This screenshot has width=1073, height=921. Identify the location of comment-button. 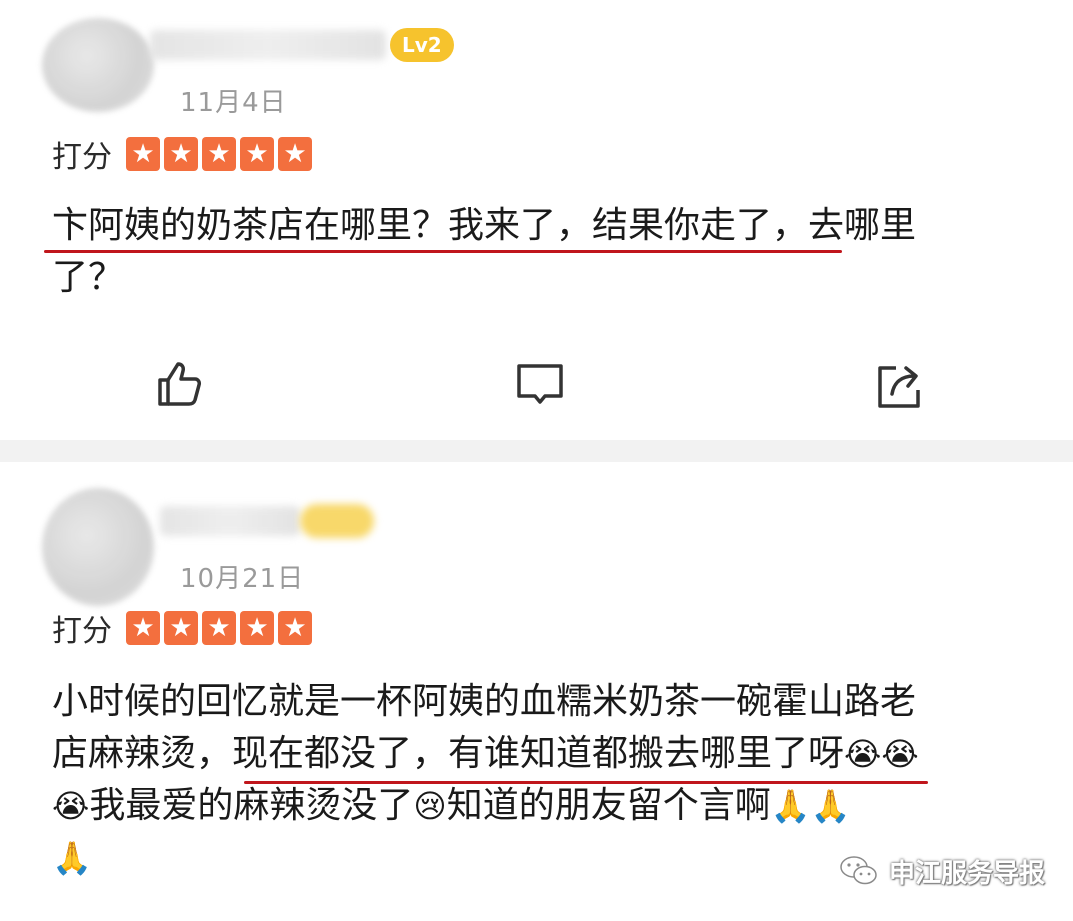
(540, 386).